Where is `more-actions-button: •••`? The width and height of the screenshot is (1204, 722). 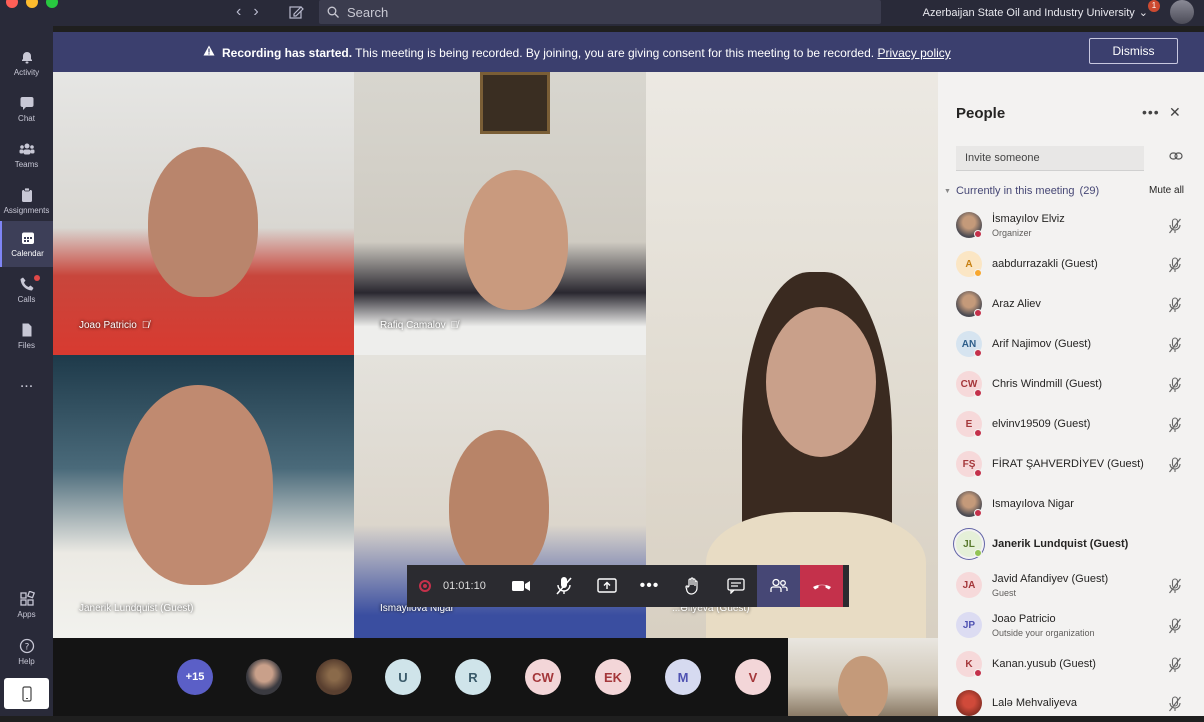
more-actions-button: ••• is located at coordinates (649, 586).